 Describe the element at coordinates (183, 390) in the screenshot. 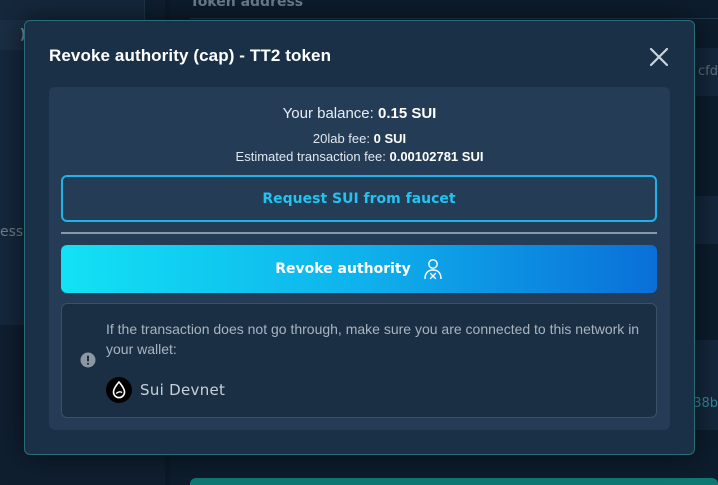

I see `network-name: Sui Devnet` at that location.